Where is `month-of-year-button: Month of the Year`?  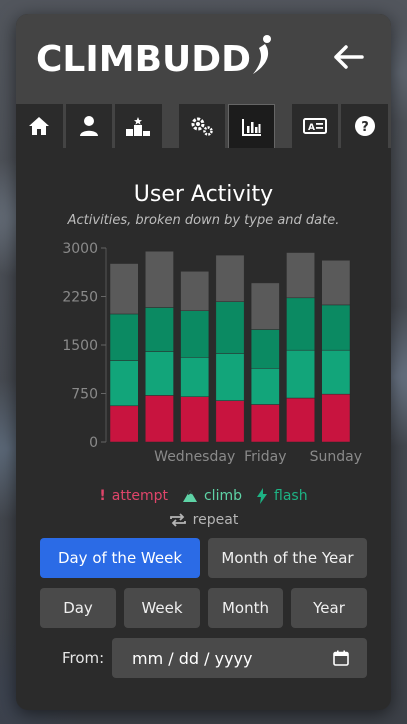 month-of-year-button: Month of the Year is located at coordinates (287, 558).